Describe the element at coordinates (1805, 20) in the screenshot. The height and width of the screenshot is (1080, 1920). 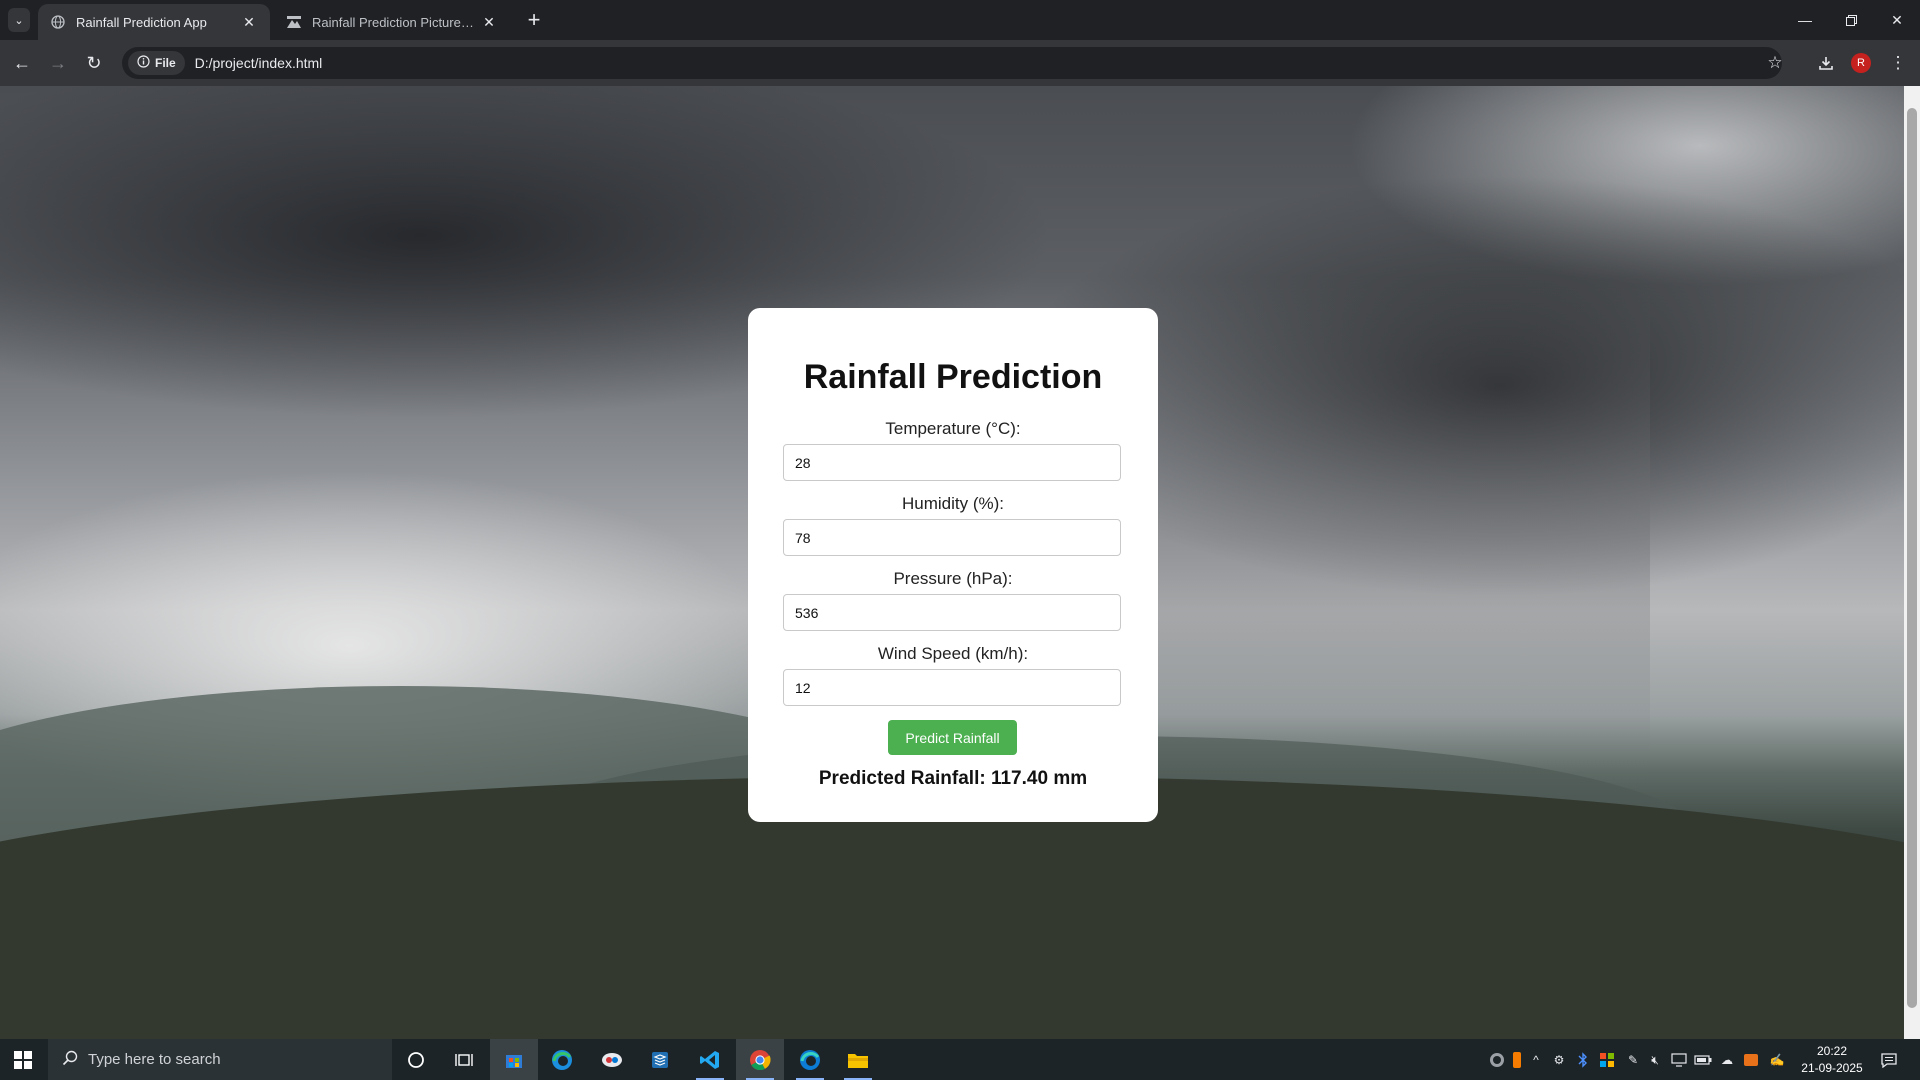
I see `minimize-button: —` at that location.